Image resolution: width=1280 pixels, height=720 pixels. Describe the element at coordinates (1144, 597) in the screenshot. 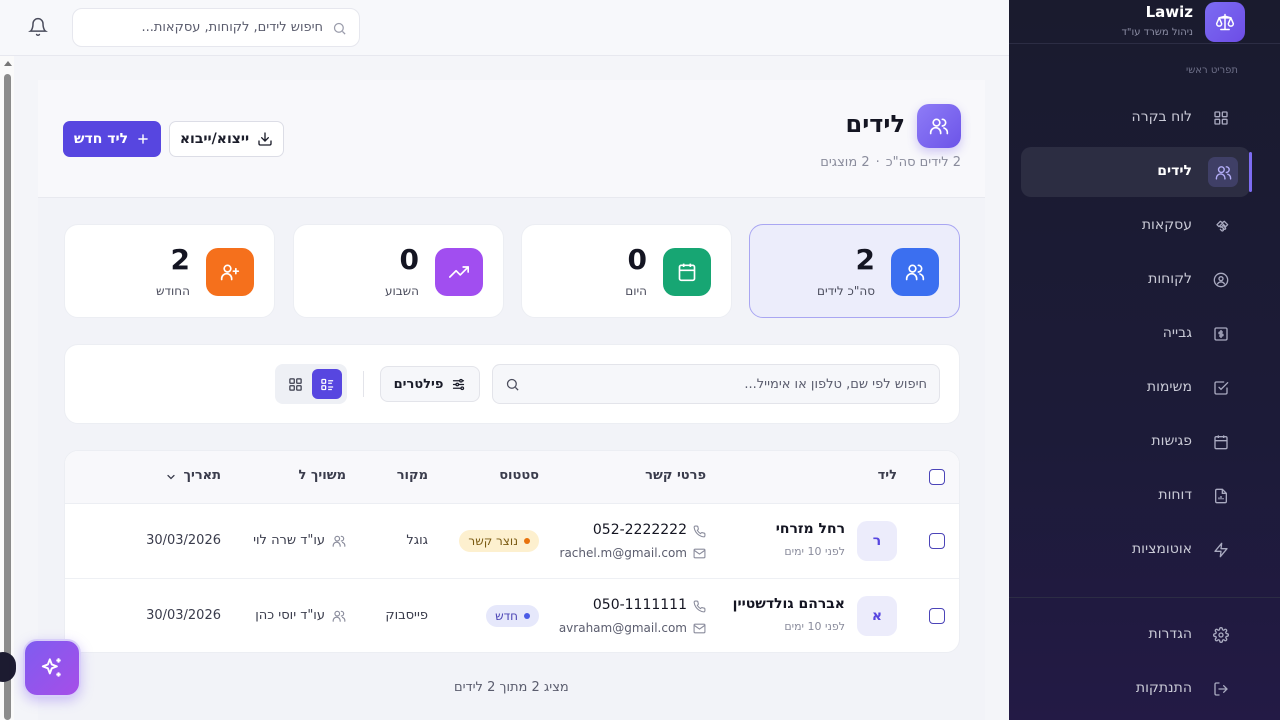

I see `sidebar-divider` at that location.